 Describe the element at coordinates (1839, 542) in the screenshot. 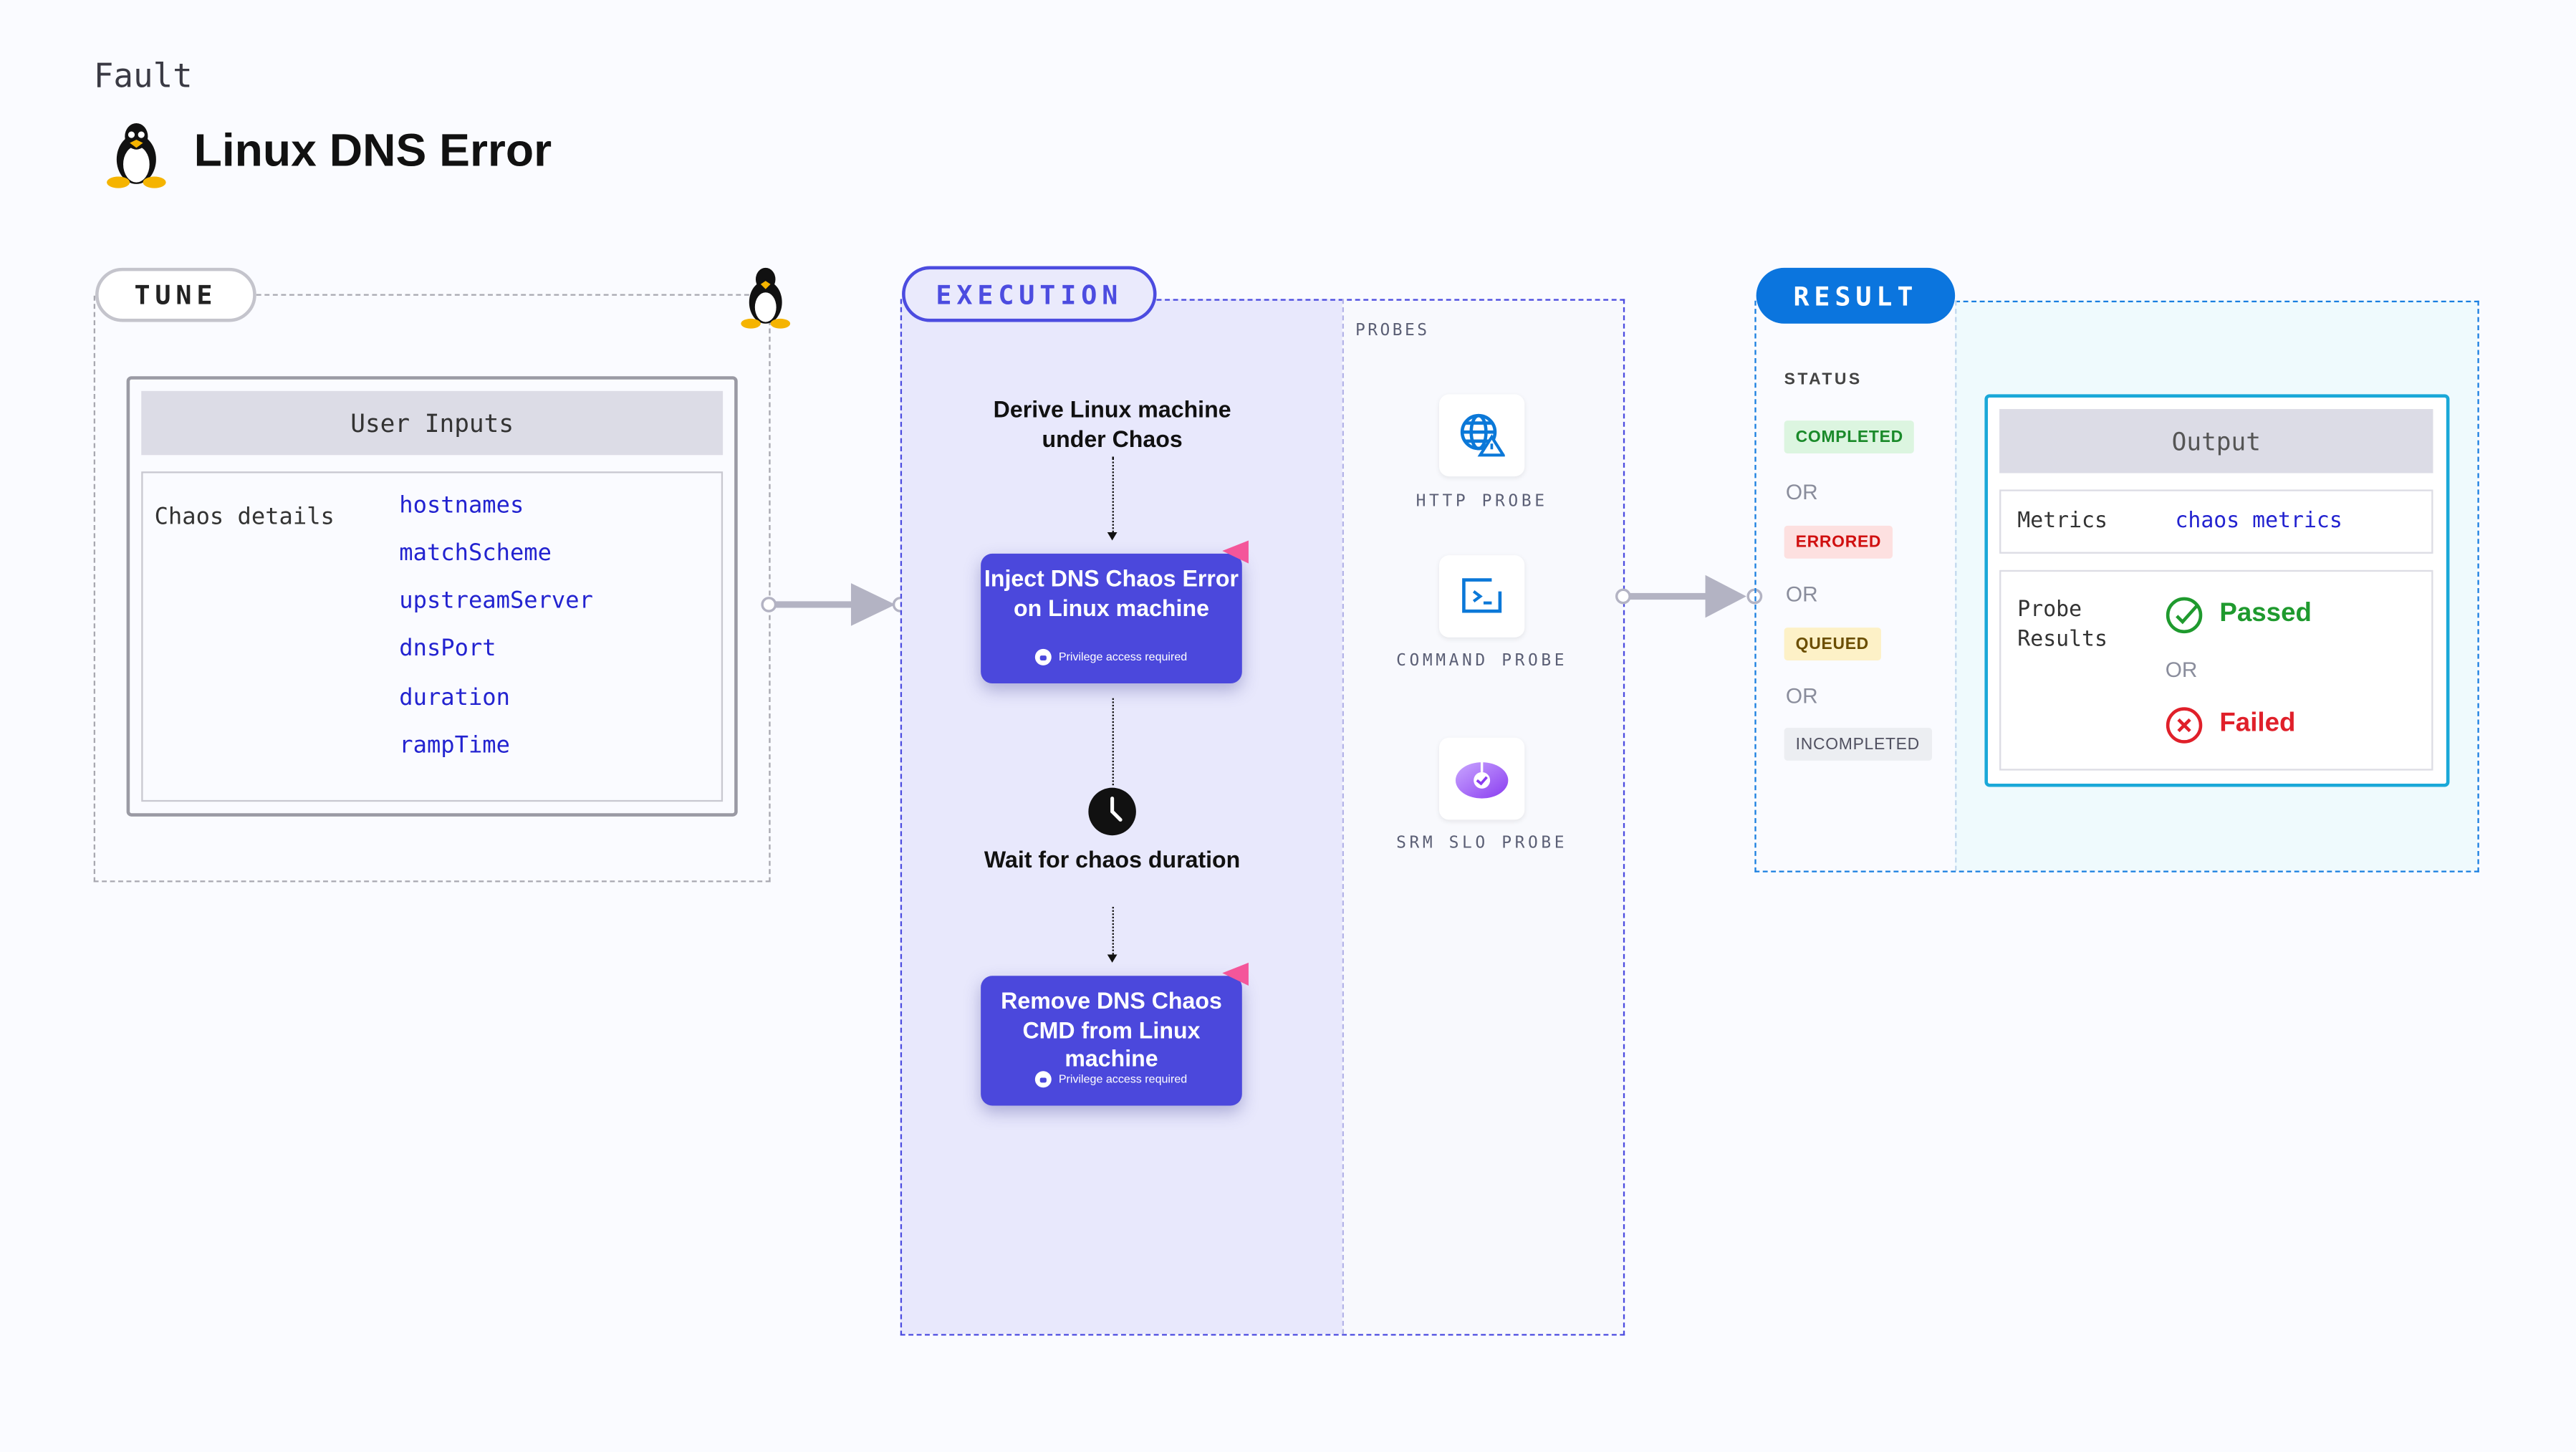

I see `status-errored: ERRORED` at that location.